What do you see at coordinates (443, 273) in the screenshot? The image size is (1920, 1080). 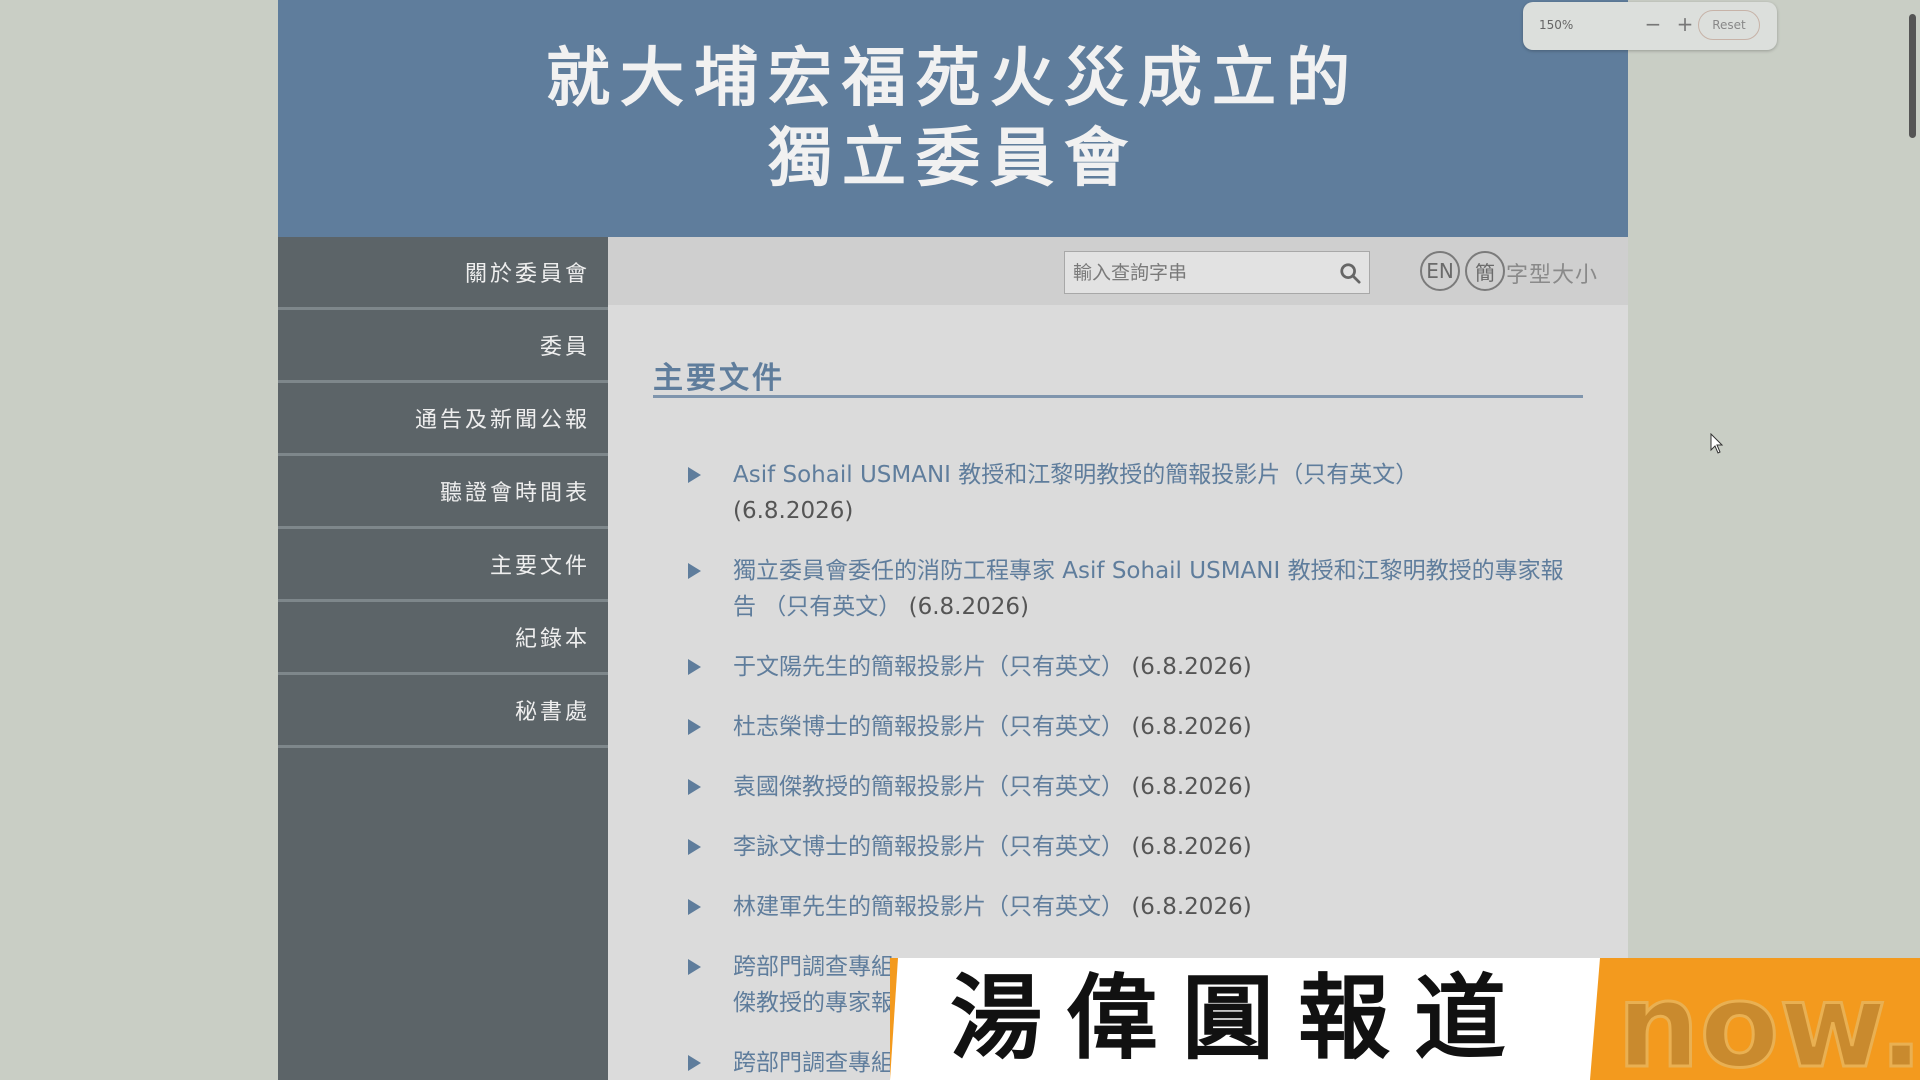 I see `sidebar-item-about: 關於委員會` at bounding box center [443, 273].